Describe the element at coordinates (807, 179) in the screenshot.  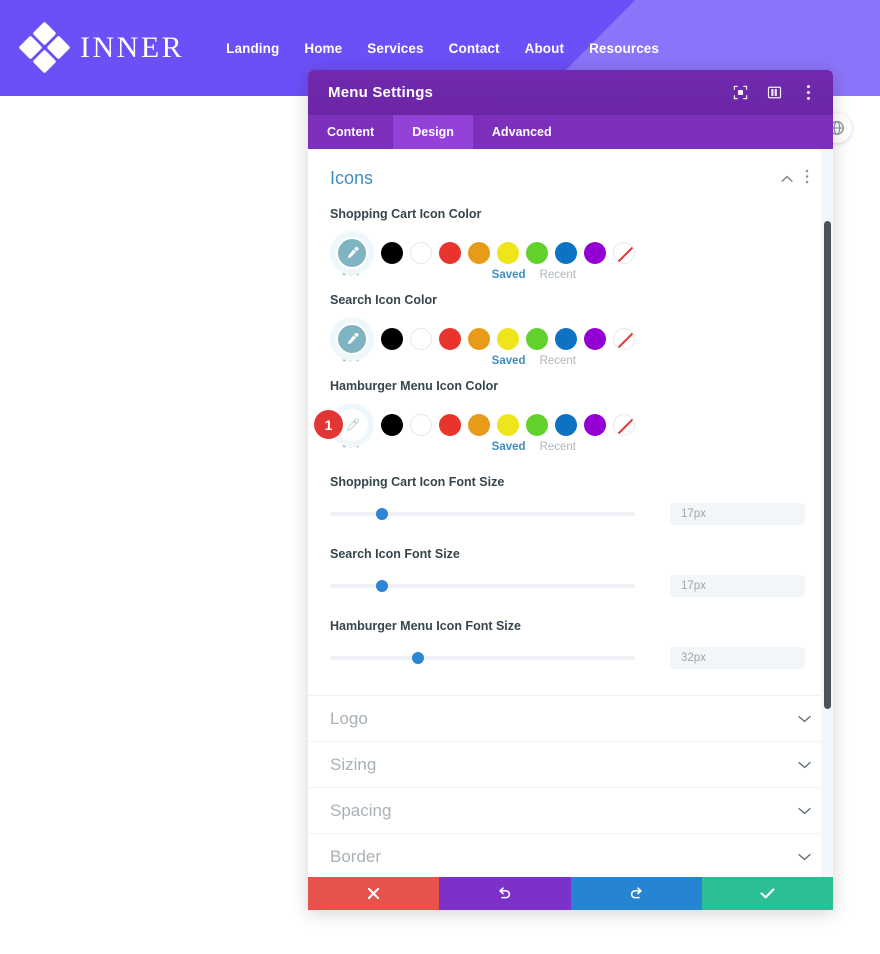
I see `section-more-vertical-icon` at that location.